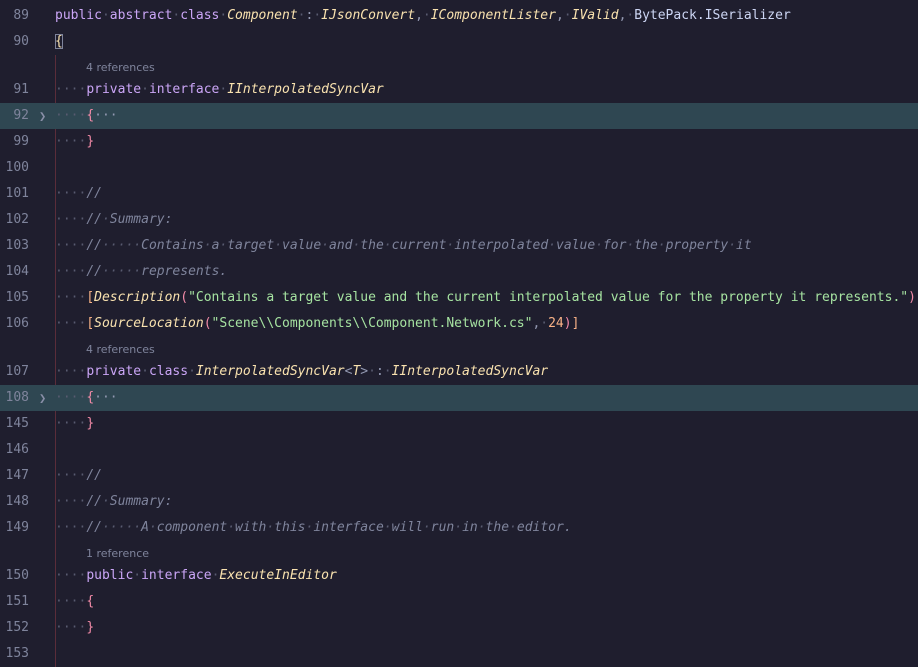  Describe the element at coordinates (459, 502) in the screenshot. I see `code-line-148: 148 ····//·Summary:` at that location.